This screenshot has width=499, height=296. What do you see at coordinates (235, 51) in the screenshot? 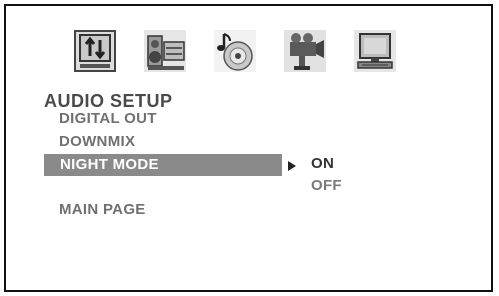
I see `audio-setup-icon` at bounding box center [235, 51].